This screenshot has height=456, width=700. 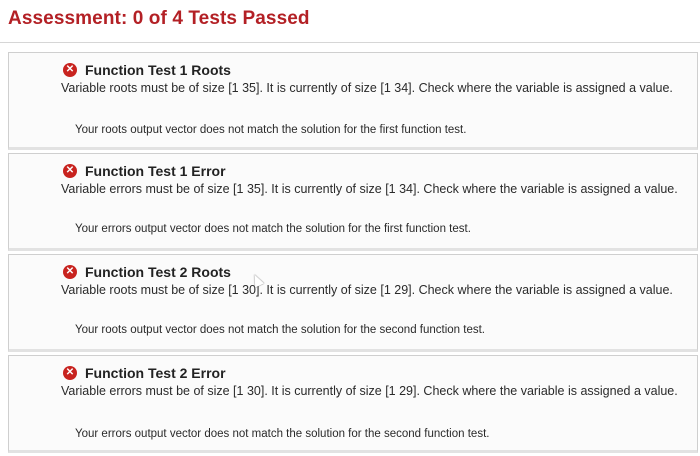 I want to click on page-title: Assessment: 0 of 4 Tests Passed, so click(x=159, y=18).